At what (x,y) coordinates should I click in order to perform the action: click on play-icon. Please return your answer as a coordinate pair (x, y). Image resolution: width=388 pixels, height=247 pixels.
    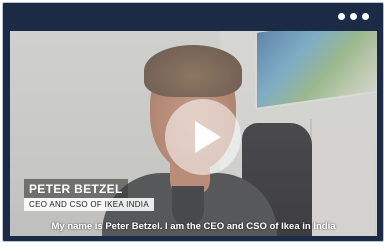
    Looking at the image, I should click on (208, 137).